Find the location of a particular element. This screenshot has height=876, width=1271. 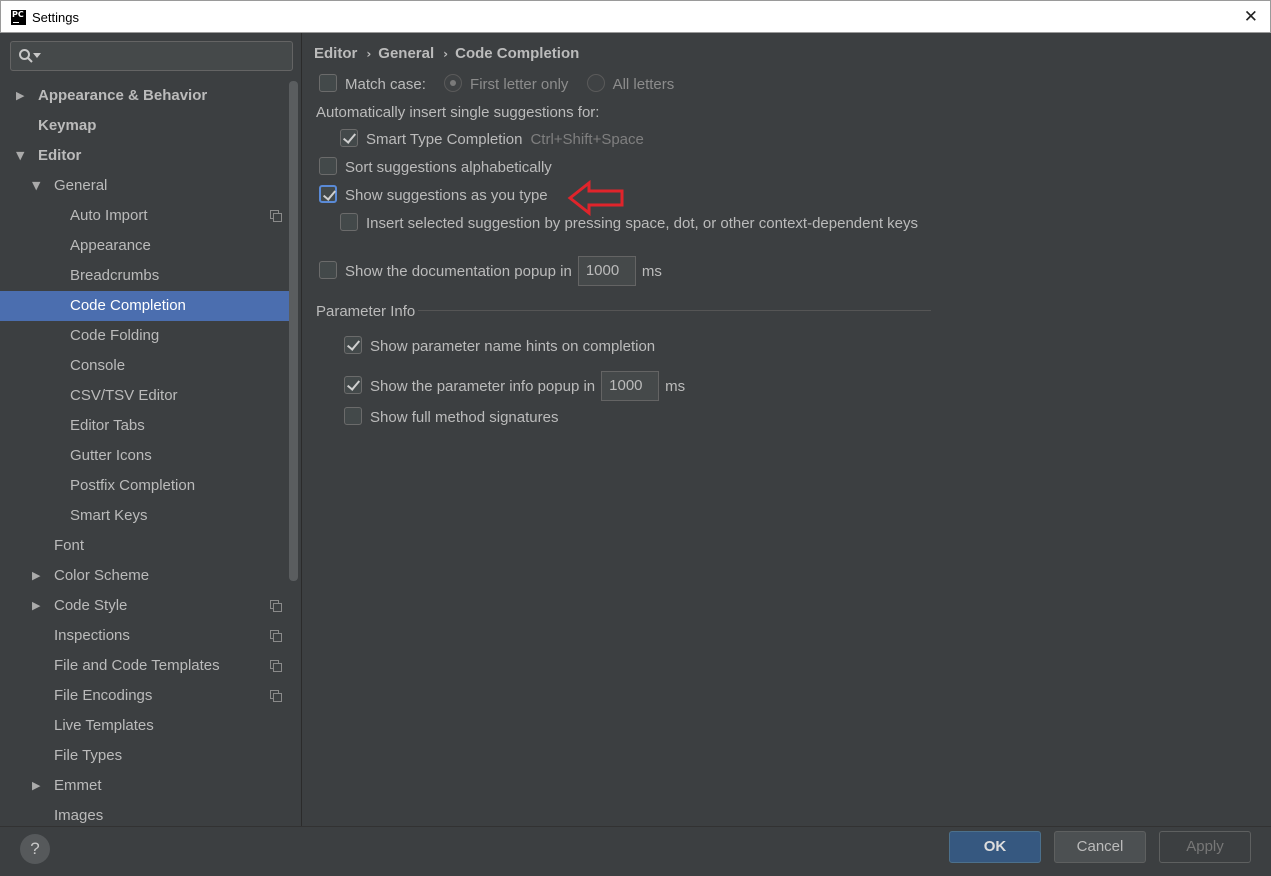

sidebar-item-file-encodings: File Encodings is located at coordinates (145, 696).